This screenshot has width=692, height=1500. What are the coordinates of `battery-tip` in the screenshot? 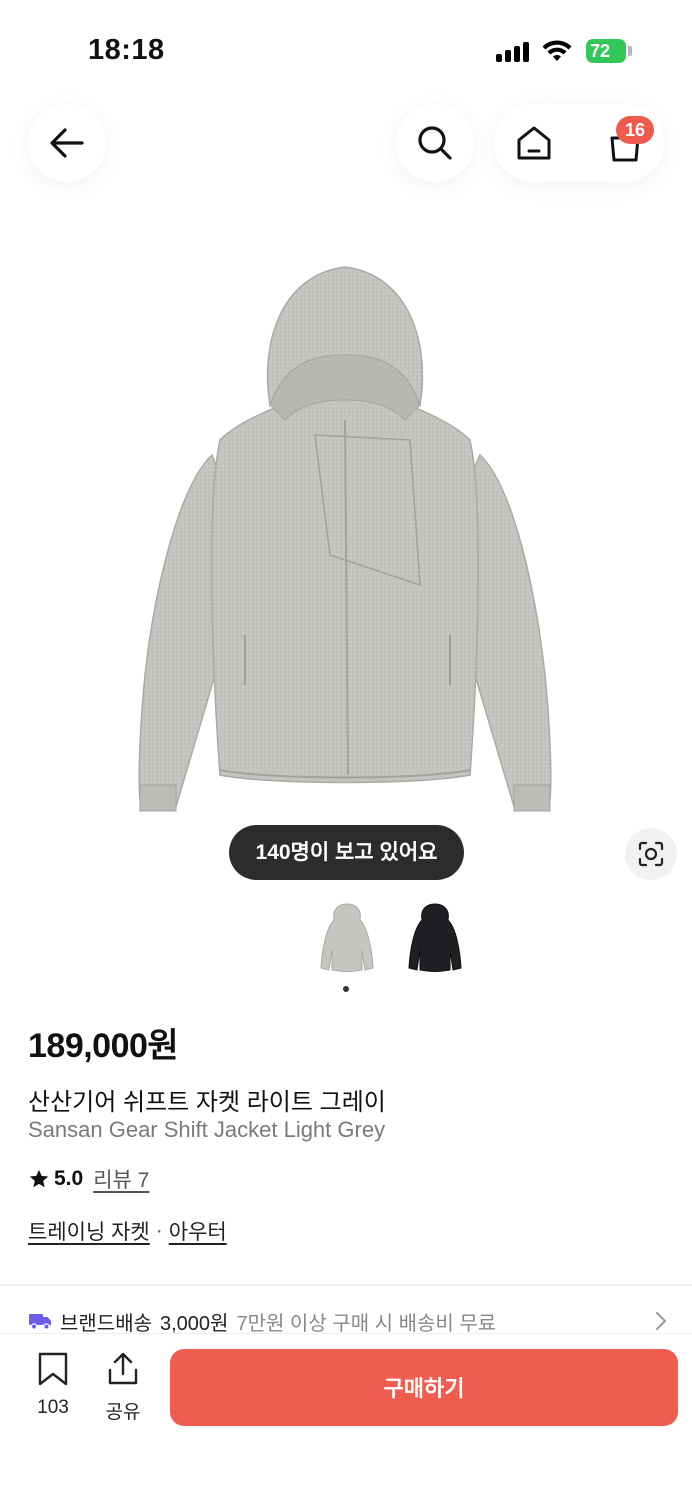 It's located at (630, 51).